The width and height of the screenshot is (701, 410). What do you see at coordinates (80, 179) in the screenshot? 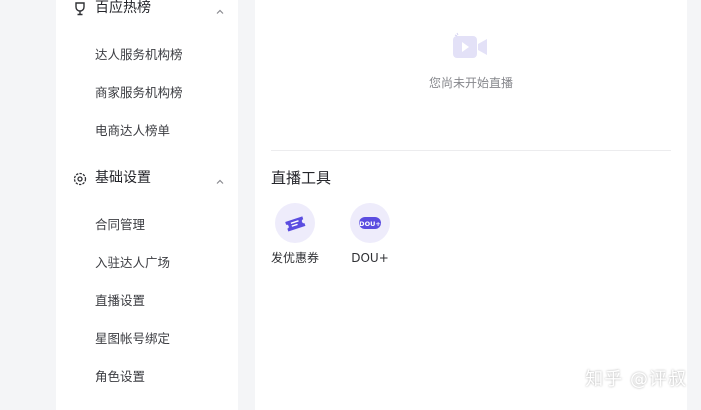
I see `gear-icon` at bounding box center [80, 179].